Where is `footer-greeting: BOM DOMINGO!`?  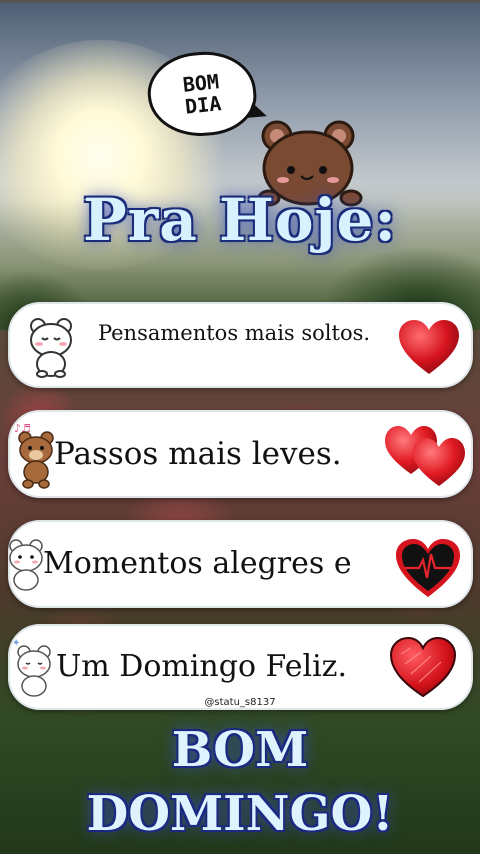
footer-greeting: BOM DOMINGO! is located at coordinates (240, 782).